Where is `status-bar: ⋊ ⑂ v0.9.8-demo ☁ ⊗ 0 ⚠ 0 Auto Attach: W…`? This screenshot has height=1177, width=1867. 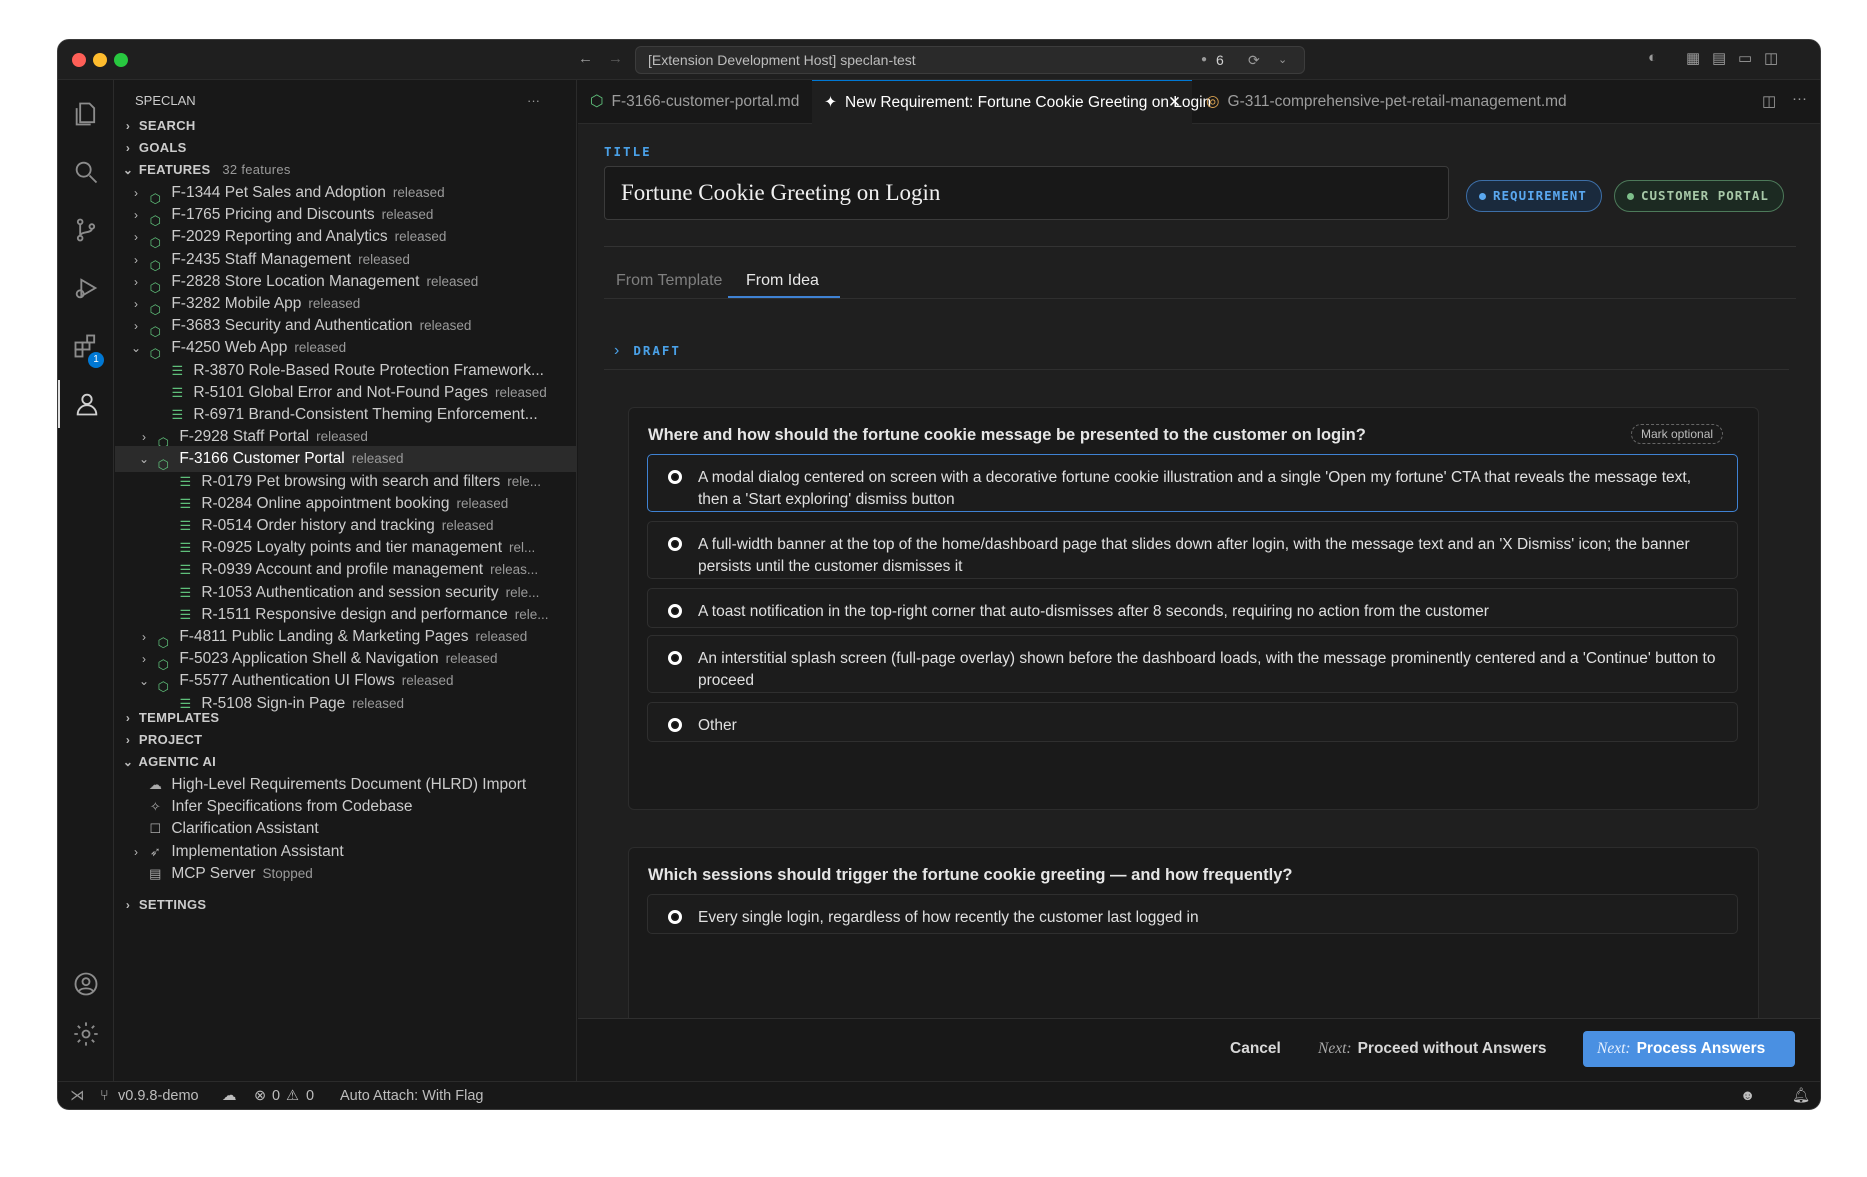 status-bar: ⋊ ⑂ v0.9.8-demo ☁ ⊗ 0 ⚠ 0 Auto Attach: W… is located at coordinates (939, 1095).